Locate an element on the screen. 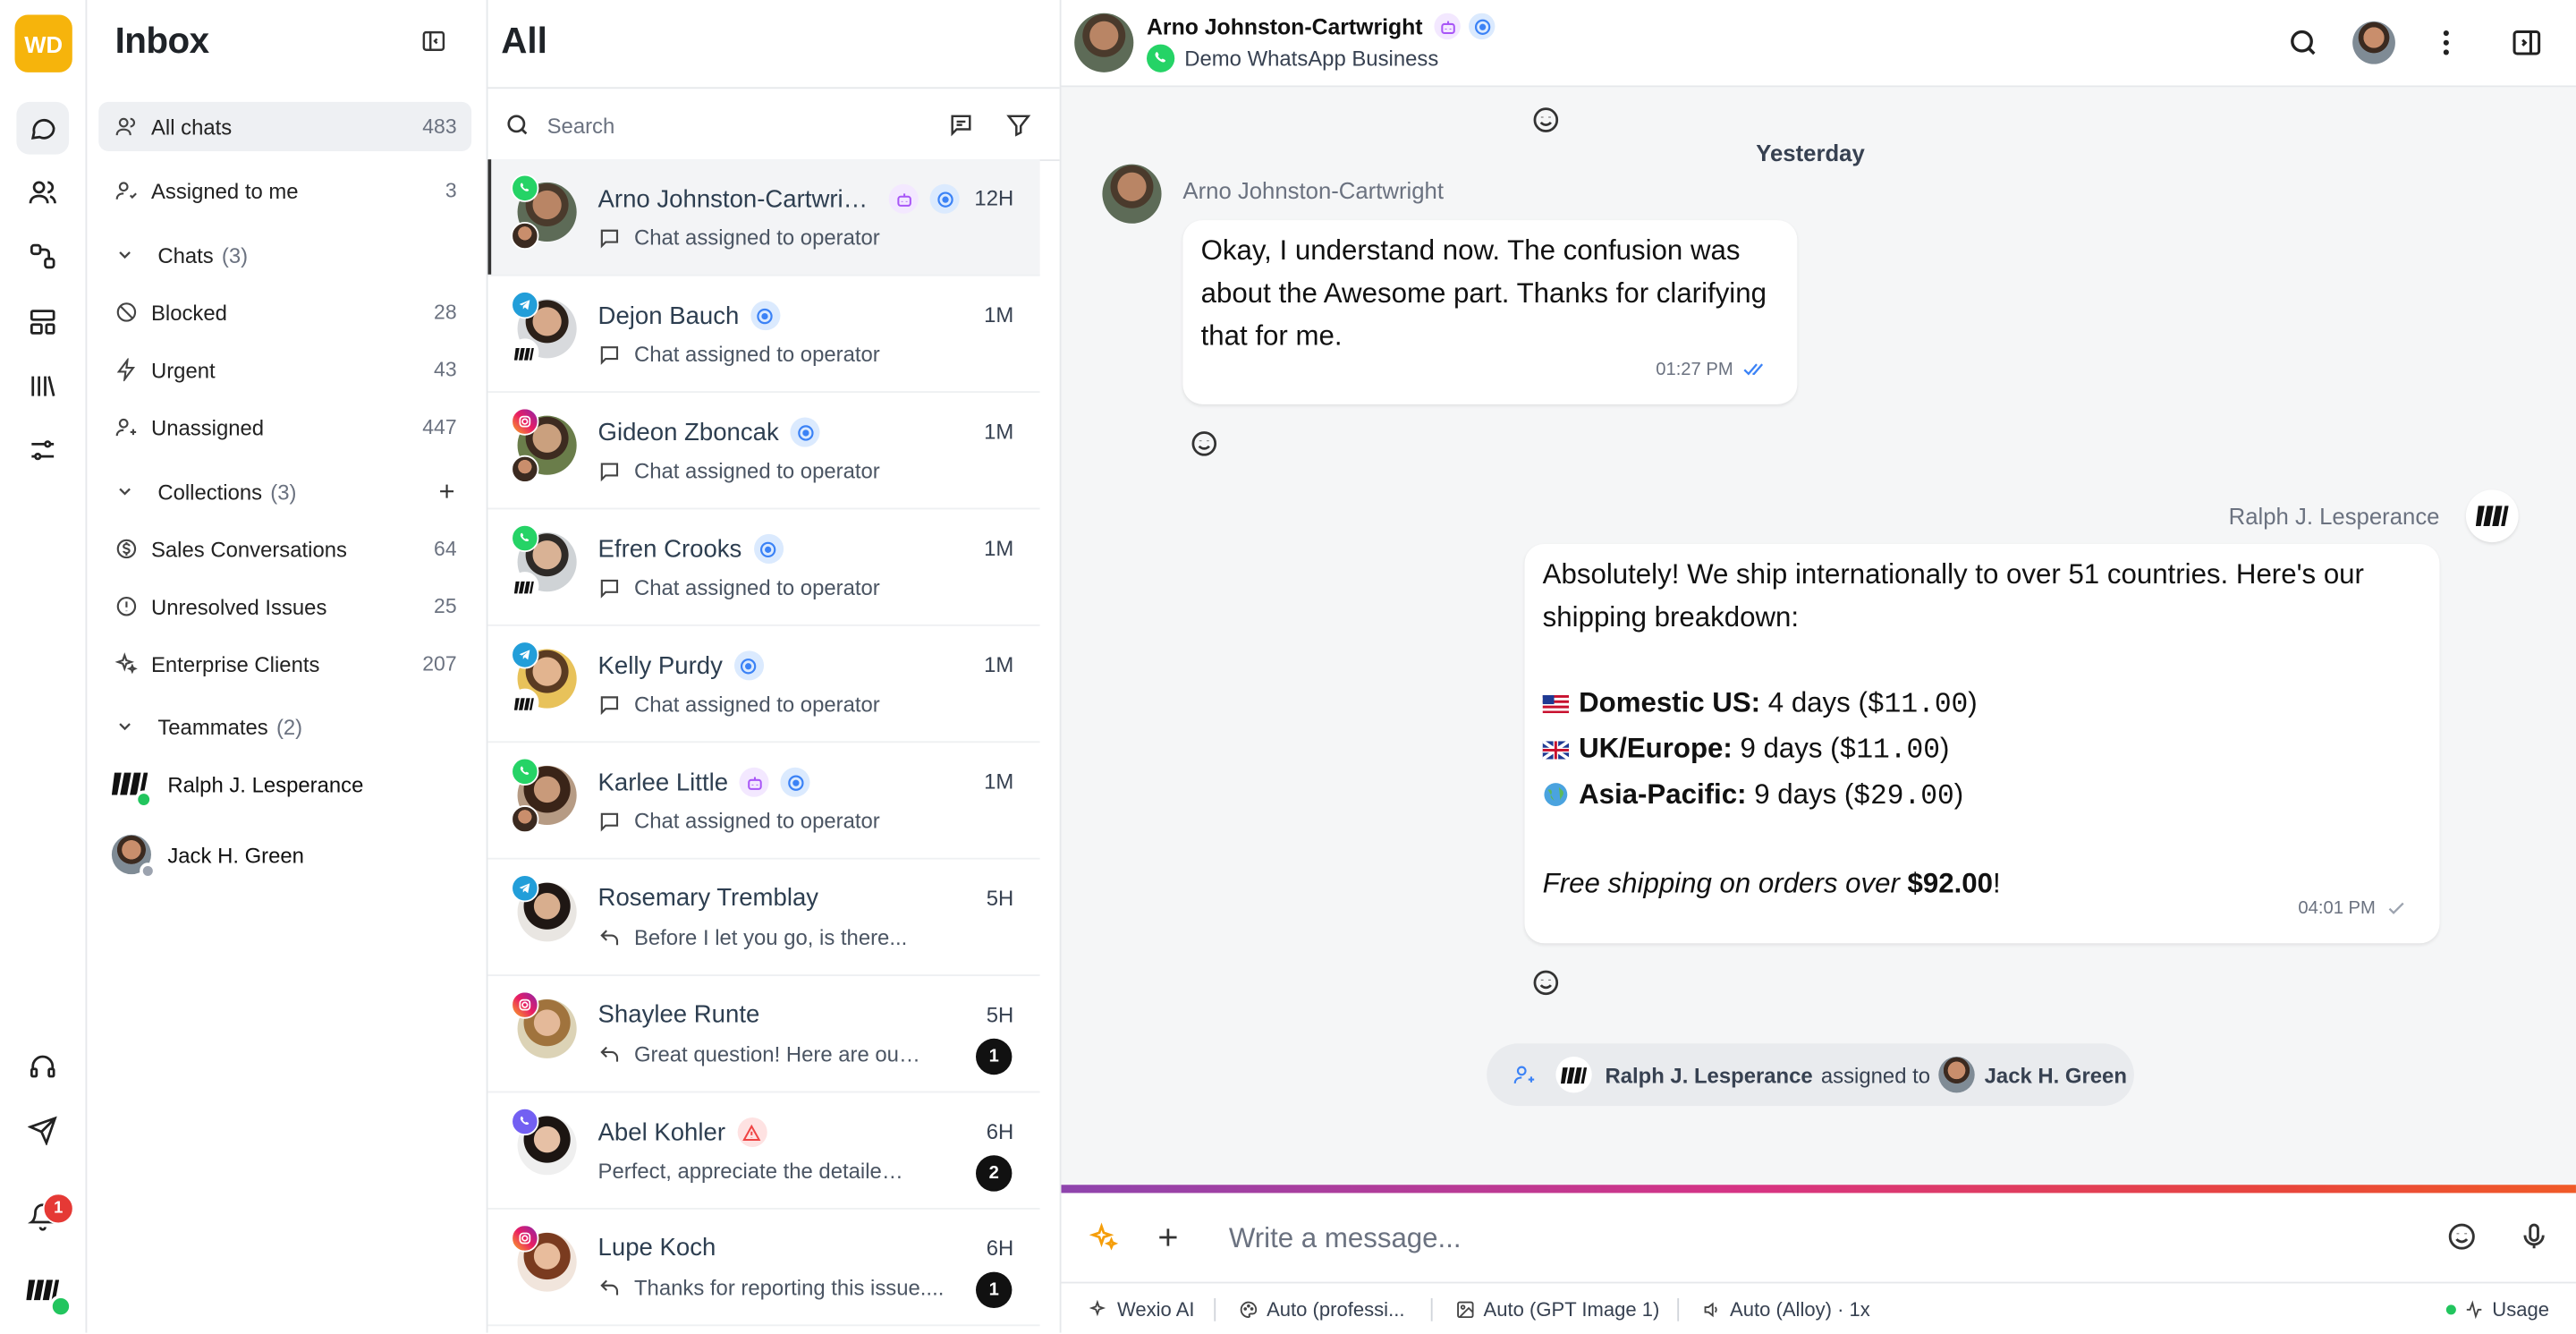 This screenshot has width=2576, height=1334. conversation-name: Arno Johnston-Cartwright is located at coordinates (778, 198).